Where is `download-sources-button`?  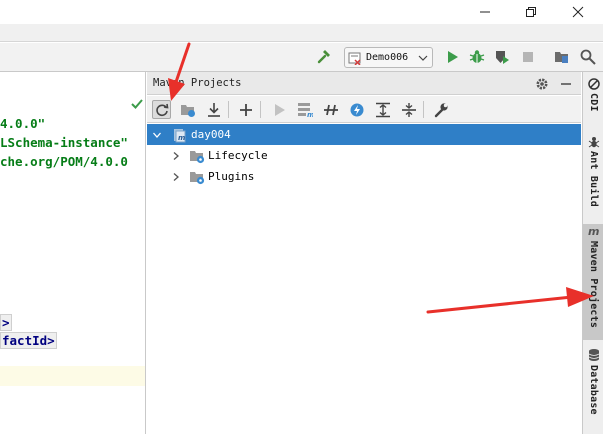
download-sources-button is located at coordinates (213, 109).